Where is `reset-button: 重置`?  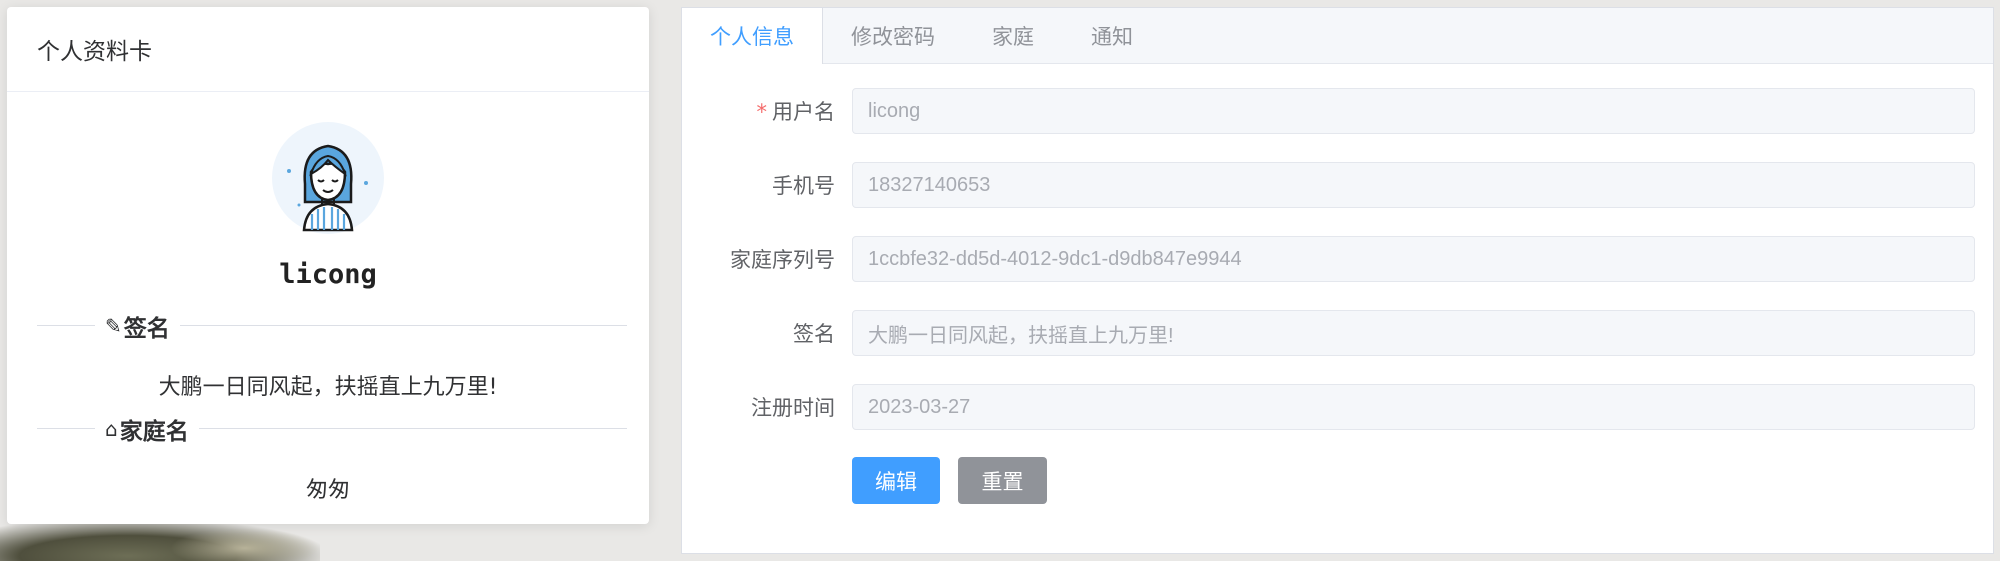
reset-button: 重置 is located at coordinates (1002, 480).